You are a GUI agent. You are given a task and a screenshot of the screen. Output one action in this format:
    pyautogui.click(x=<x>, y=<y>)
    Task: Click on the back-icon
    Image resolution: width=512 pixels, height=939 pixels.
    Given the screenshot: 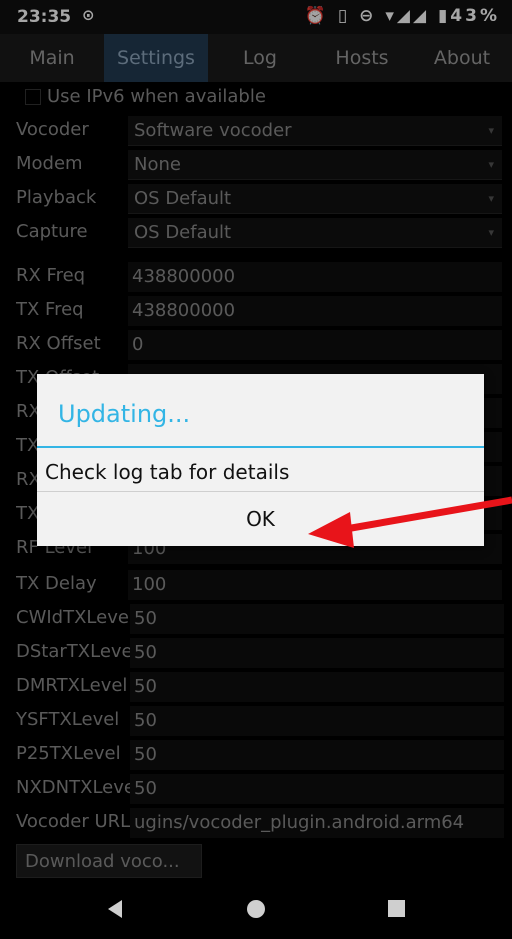 What is the action you would take?
    pyautogui.click(x=115, y=909)
    